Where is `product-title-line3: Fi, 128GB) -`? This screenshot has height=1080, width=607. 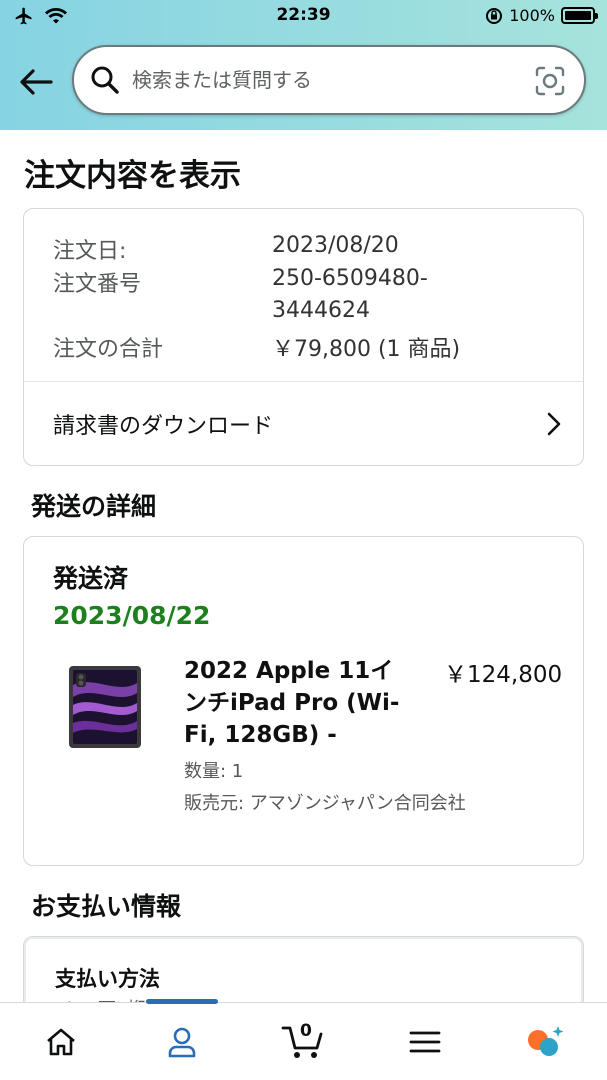 product-title-line3: Fi, 128GB) - is located at coordinates (260, 735).